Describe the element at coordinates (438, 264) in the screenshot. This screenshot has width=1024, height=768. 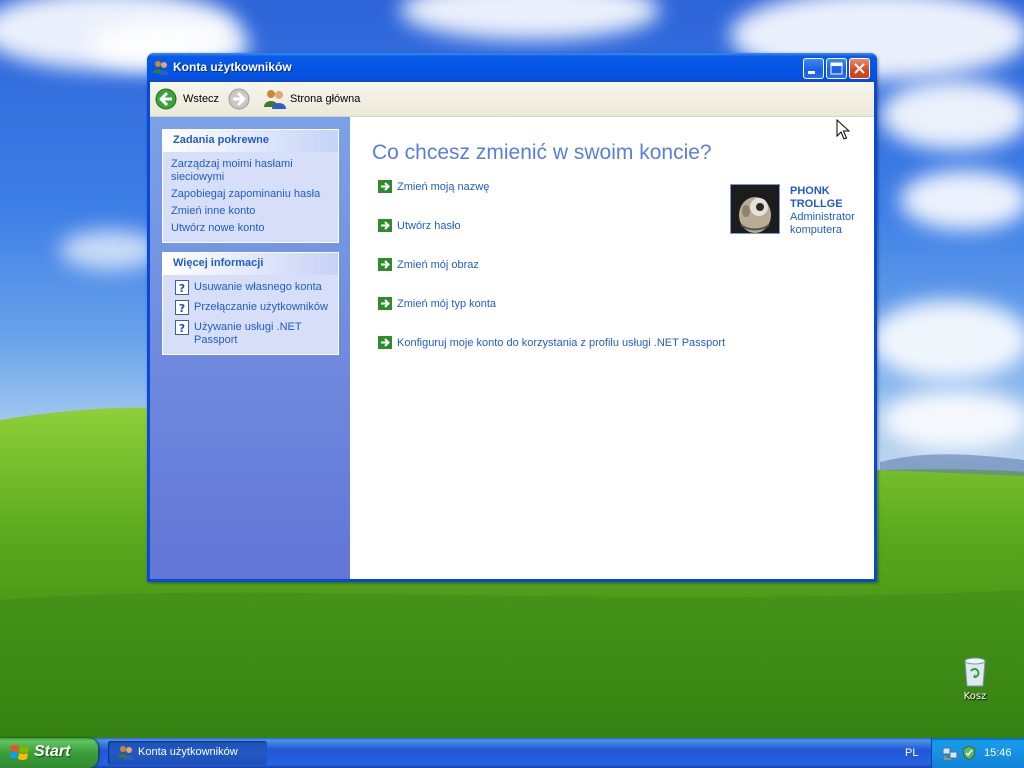
I see `action-change-picture-label: Zmień mój obraz` at that location.